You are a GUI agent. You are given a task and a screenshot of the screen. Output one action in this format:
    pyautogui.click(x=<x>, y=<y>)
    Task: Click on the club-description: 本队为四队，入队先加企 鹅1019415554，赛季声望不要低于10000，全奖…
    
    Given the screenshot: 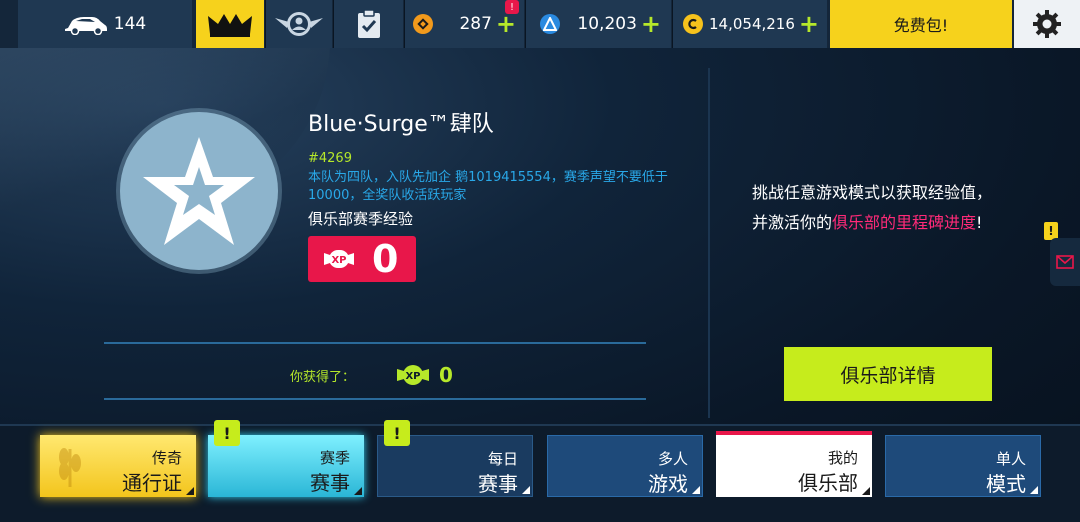 What is the action you would take?
    pyautogui.click(x=488, y=186)
    